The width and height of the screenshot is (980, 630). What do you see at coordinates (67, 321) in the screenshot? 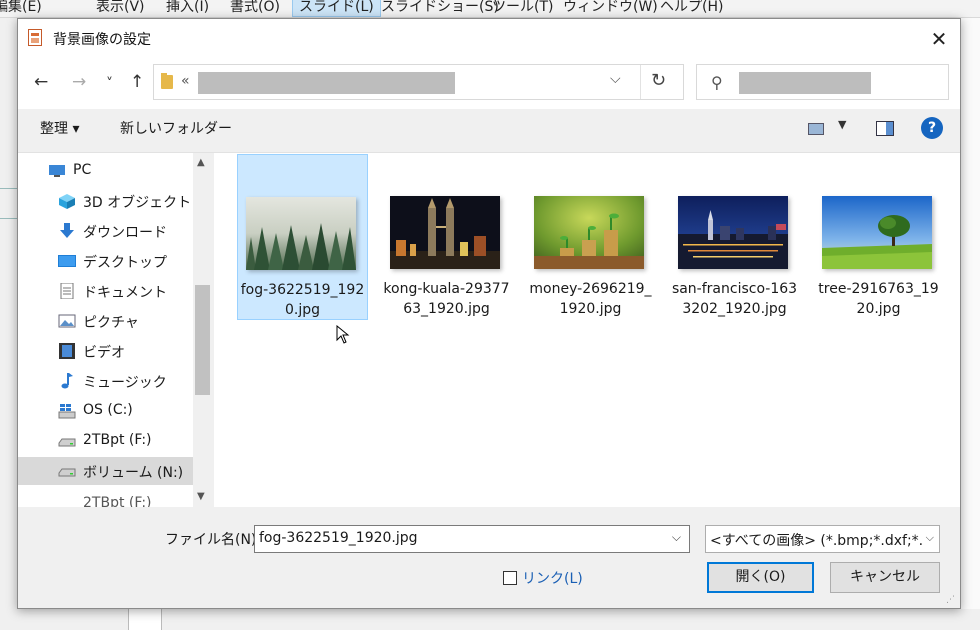
I see `pictures-icon` at bounding box center [67, 321].